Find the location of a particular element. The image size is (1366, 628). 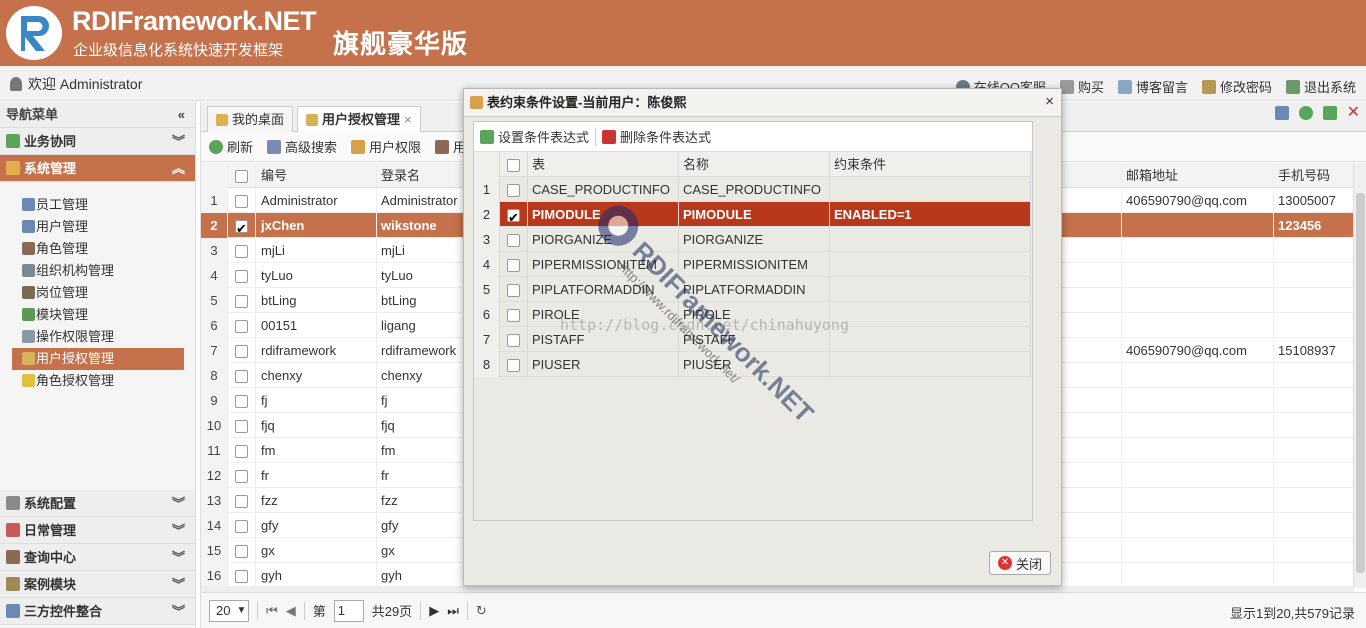

scroll-thumb is located at coordinates (1360, 383).